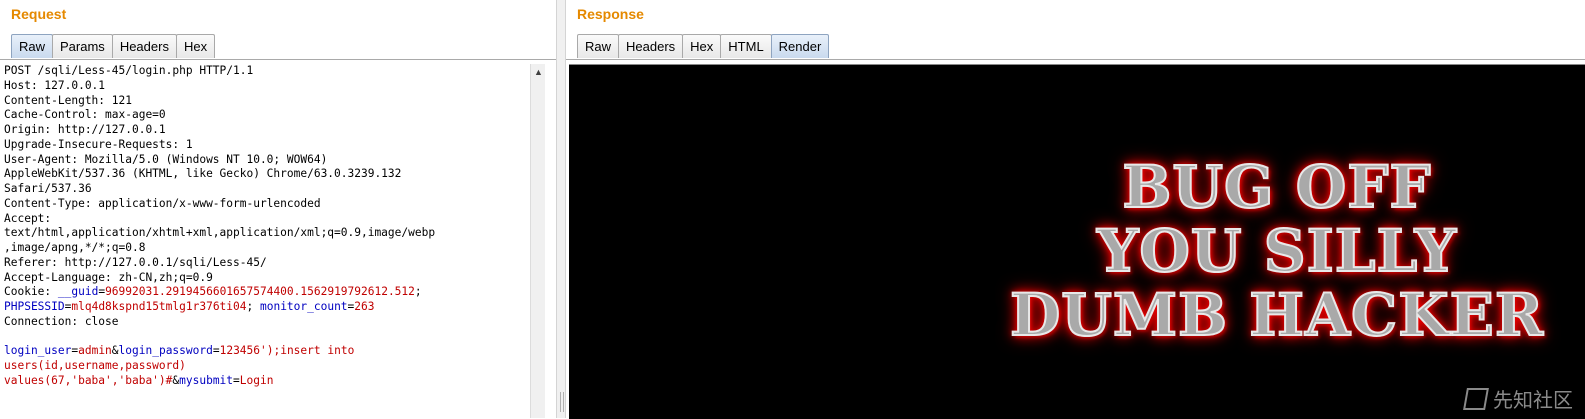  What do you see at coordinates (561, 209) in the screenshot?
I see `pane-splitter` at bounding box center [561, 209].